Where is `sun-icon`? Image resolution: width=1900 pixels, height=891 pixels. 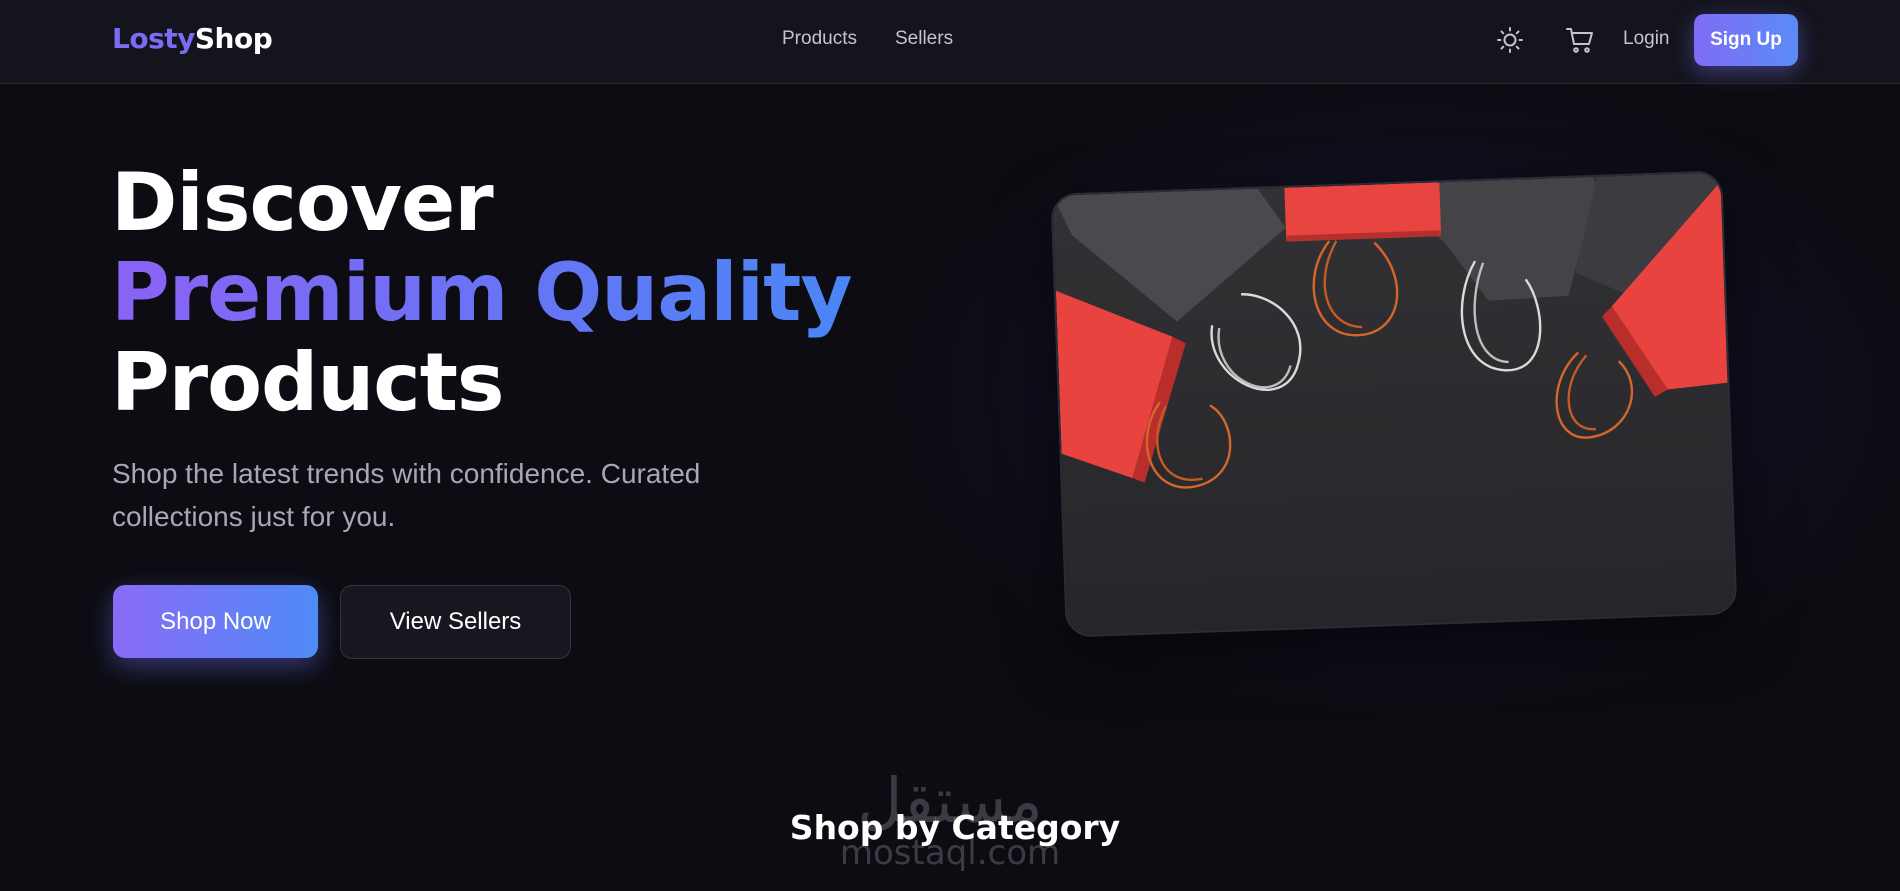
sun-icon is located at coordinates (1510, 40).